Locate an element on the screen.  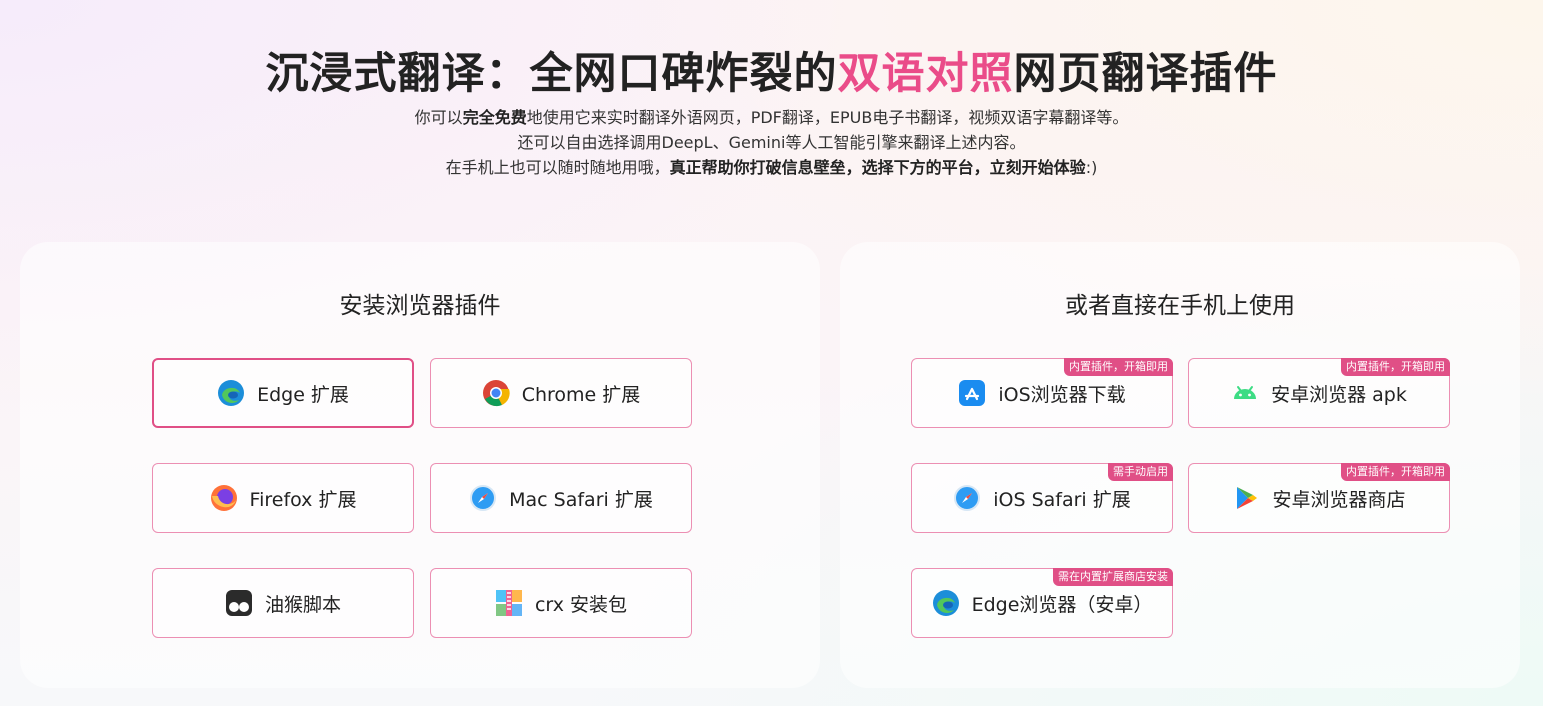
button-label: iOS Safari 扩展 is located at coordinates (1062, 499).